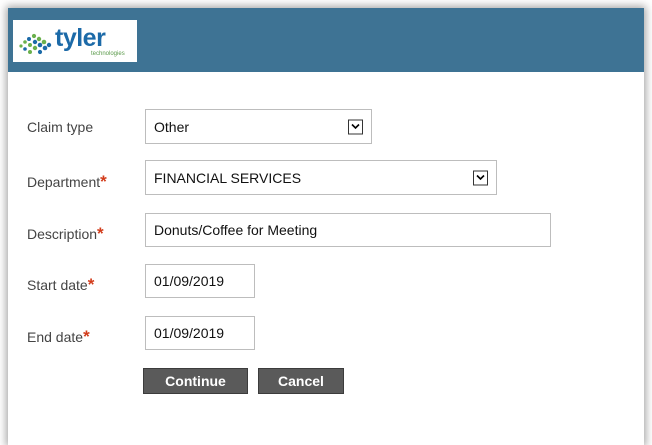  What do you see at coordinates (65, 233) in the screenshot?
I see `description-label: Description*` at bounding box center [65, 233].